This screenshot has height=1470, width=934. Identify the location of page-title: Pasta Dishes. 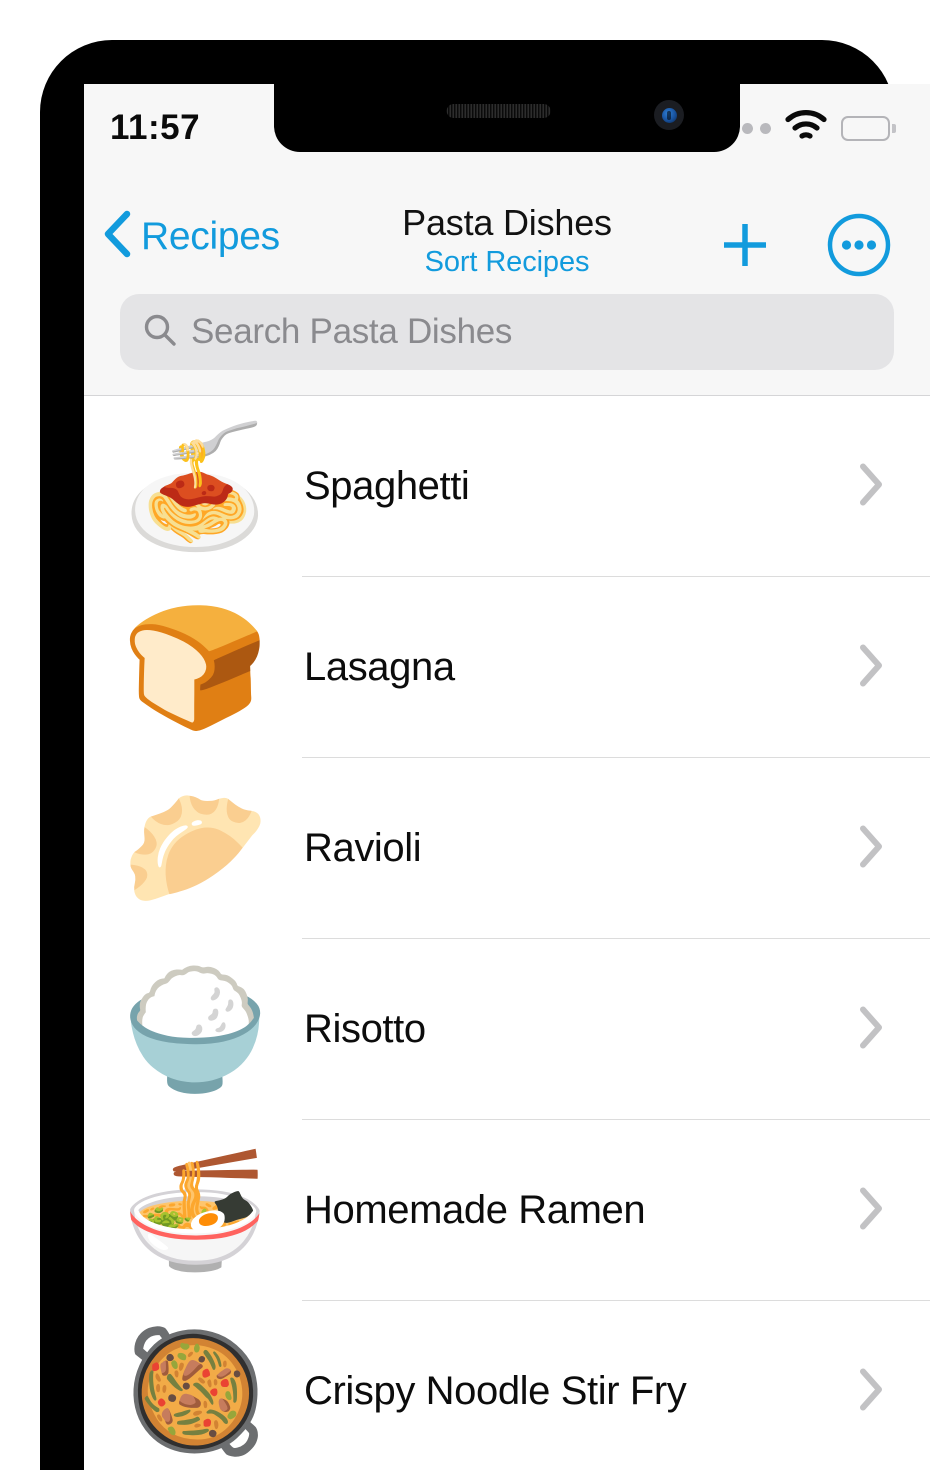
(507, 222).